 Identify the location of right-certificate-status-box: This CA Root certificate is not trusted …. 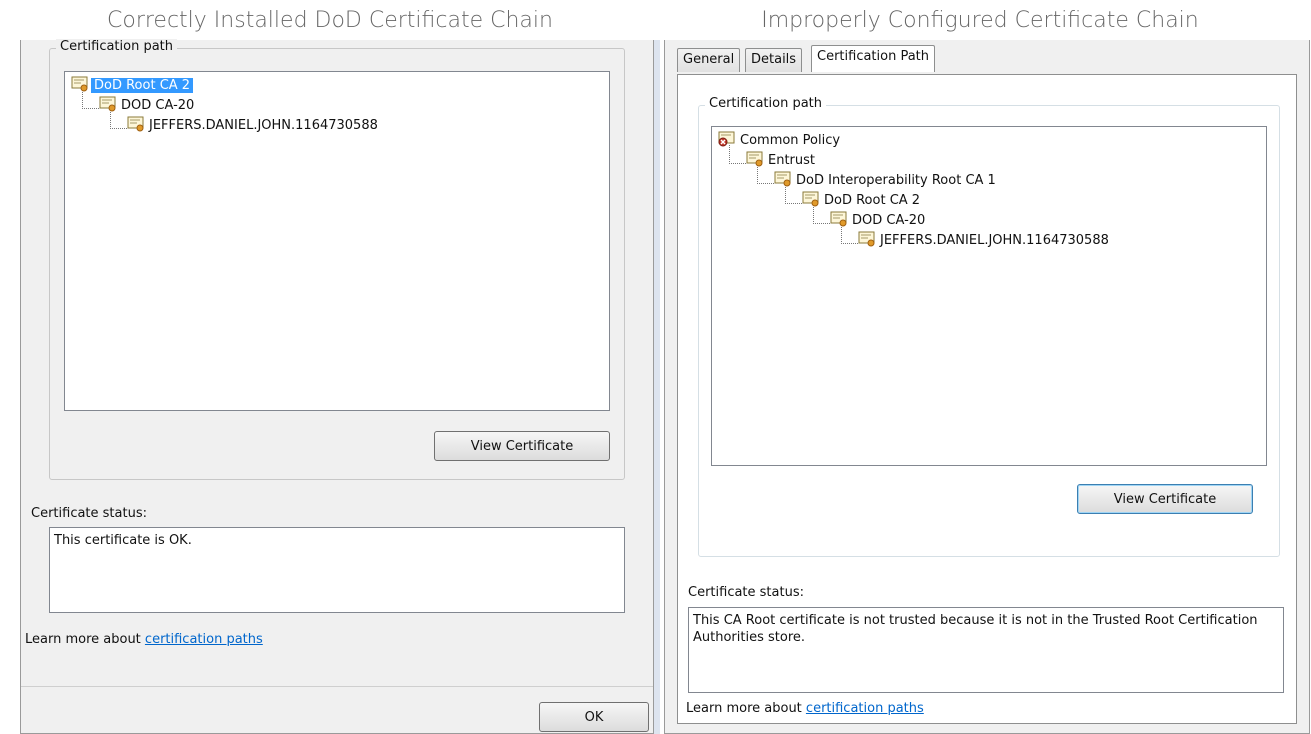
(986, 650).